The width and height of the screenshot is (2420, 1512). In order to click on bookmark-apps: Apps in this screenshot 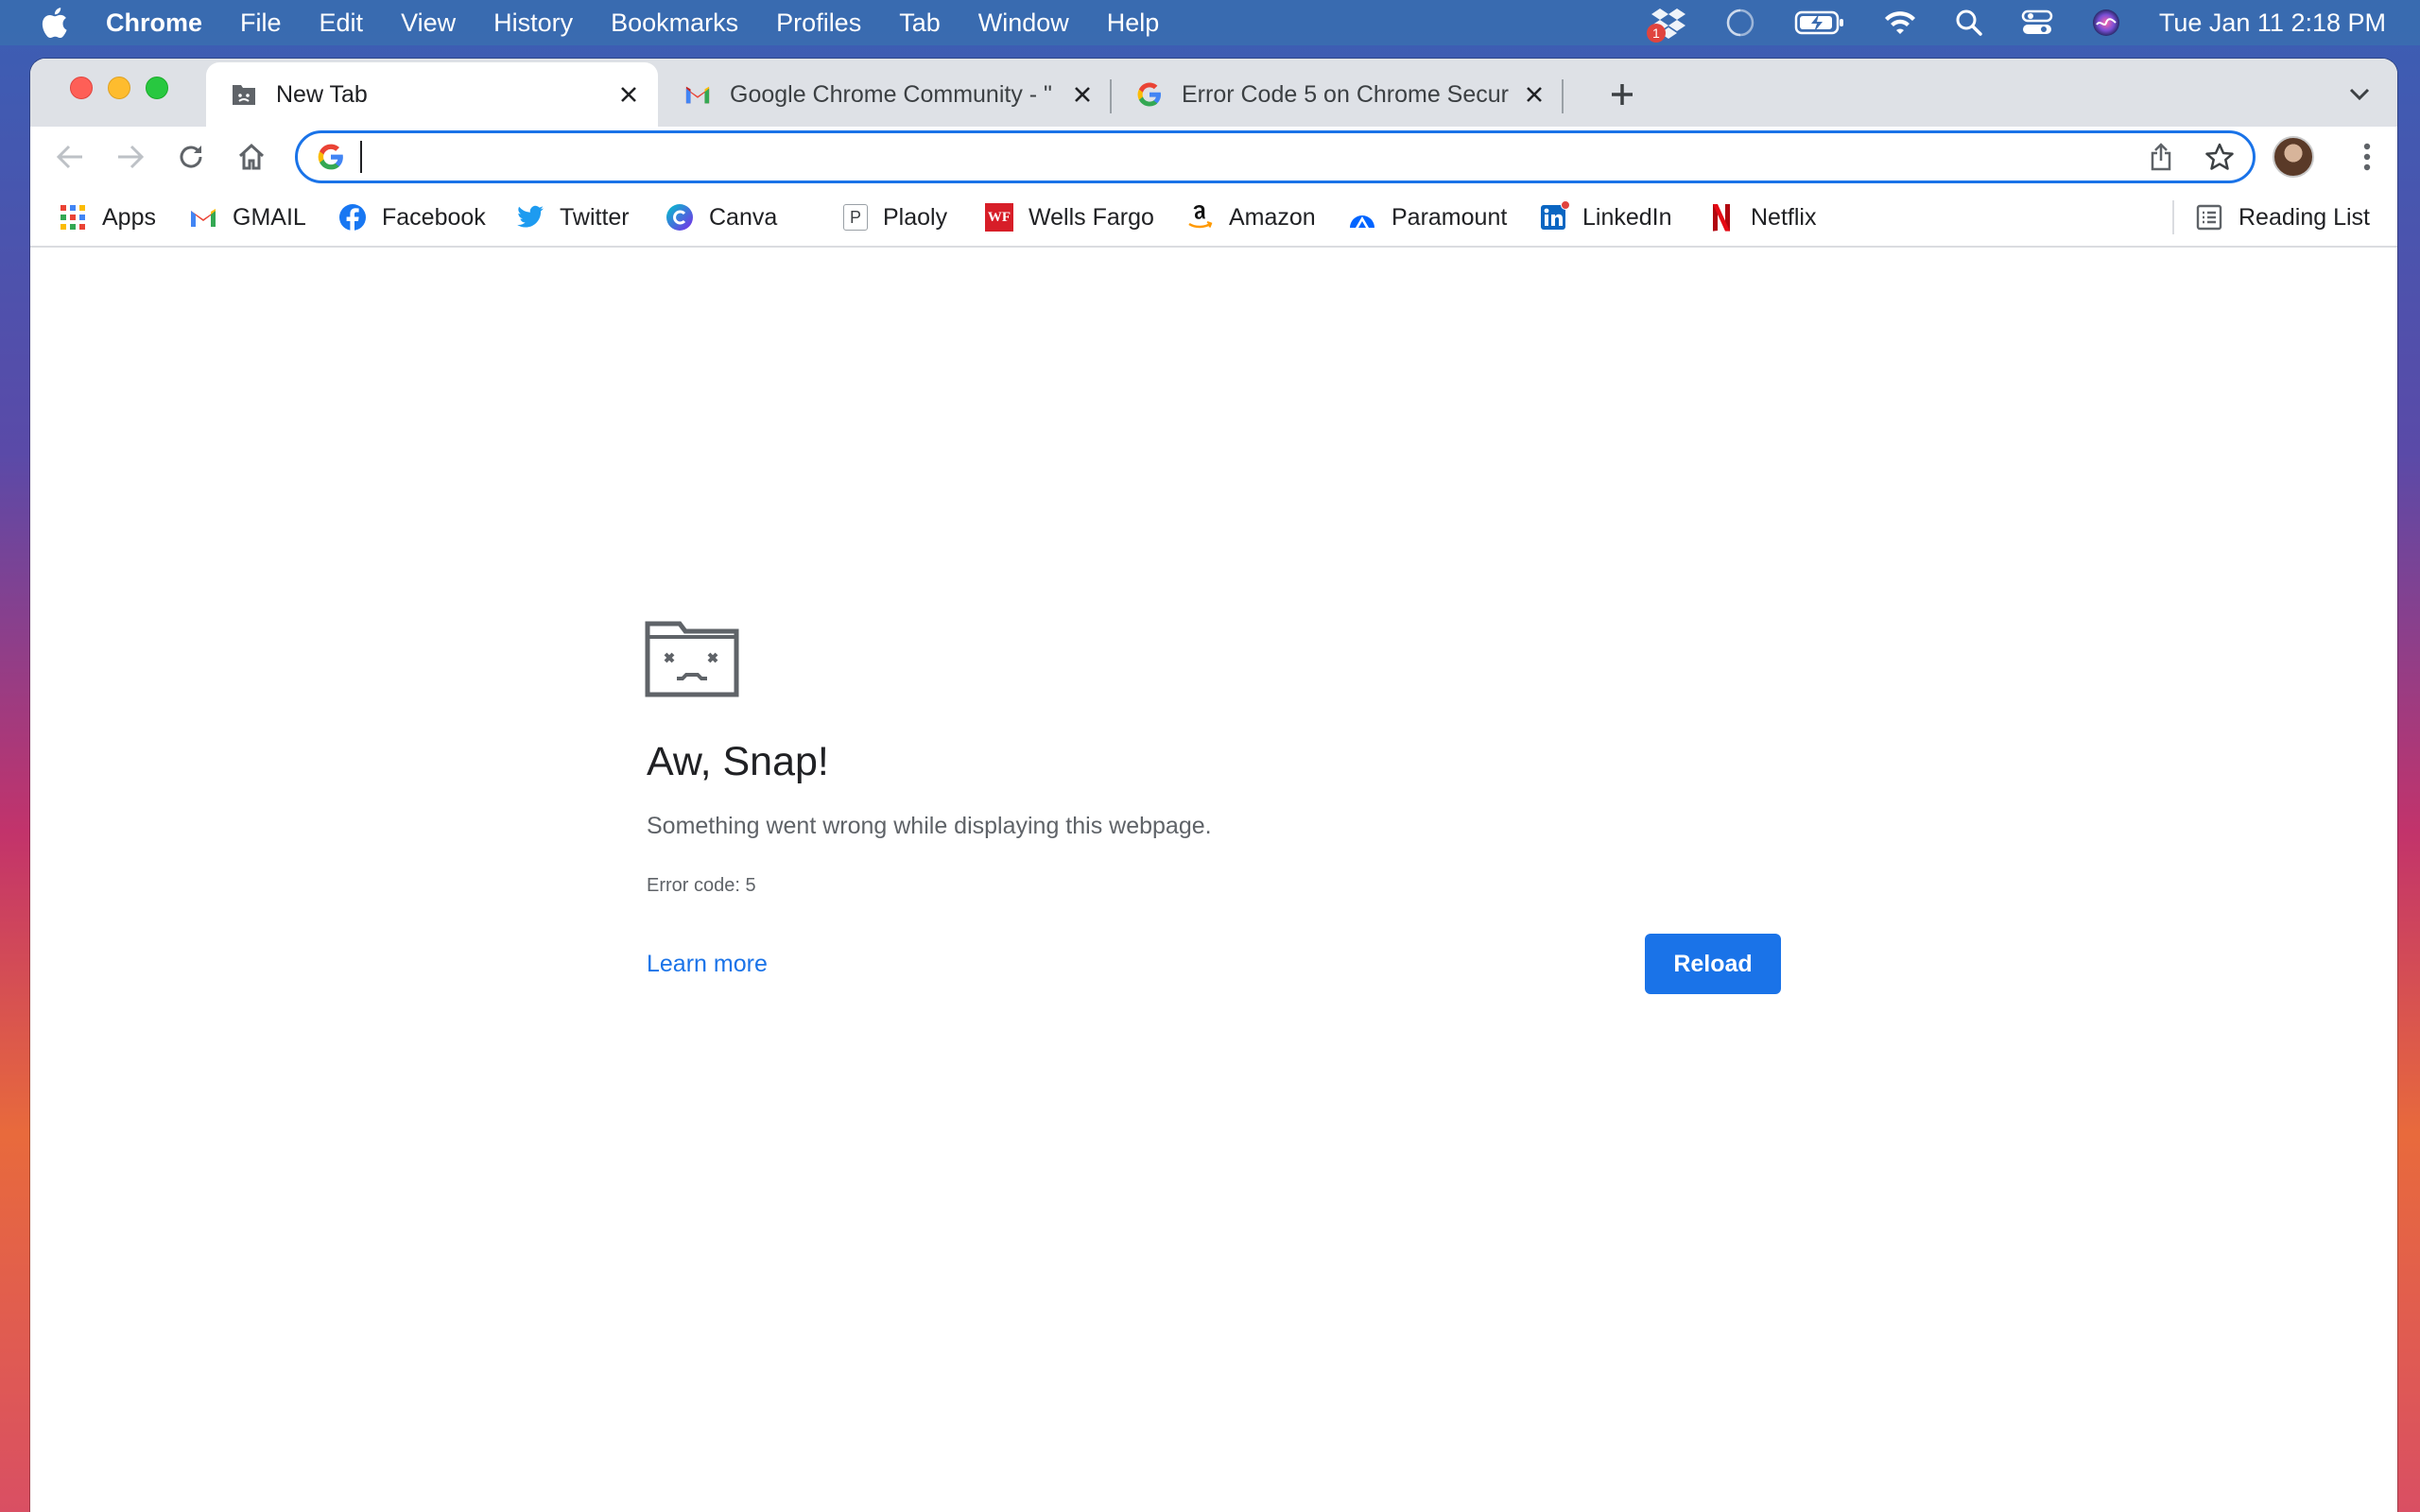, I will do `click(107, 217)`.